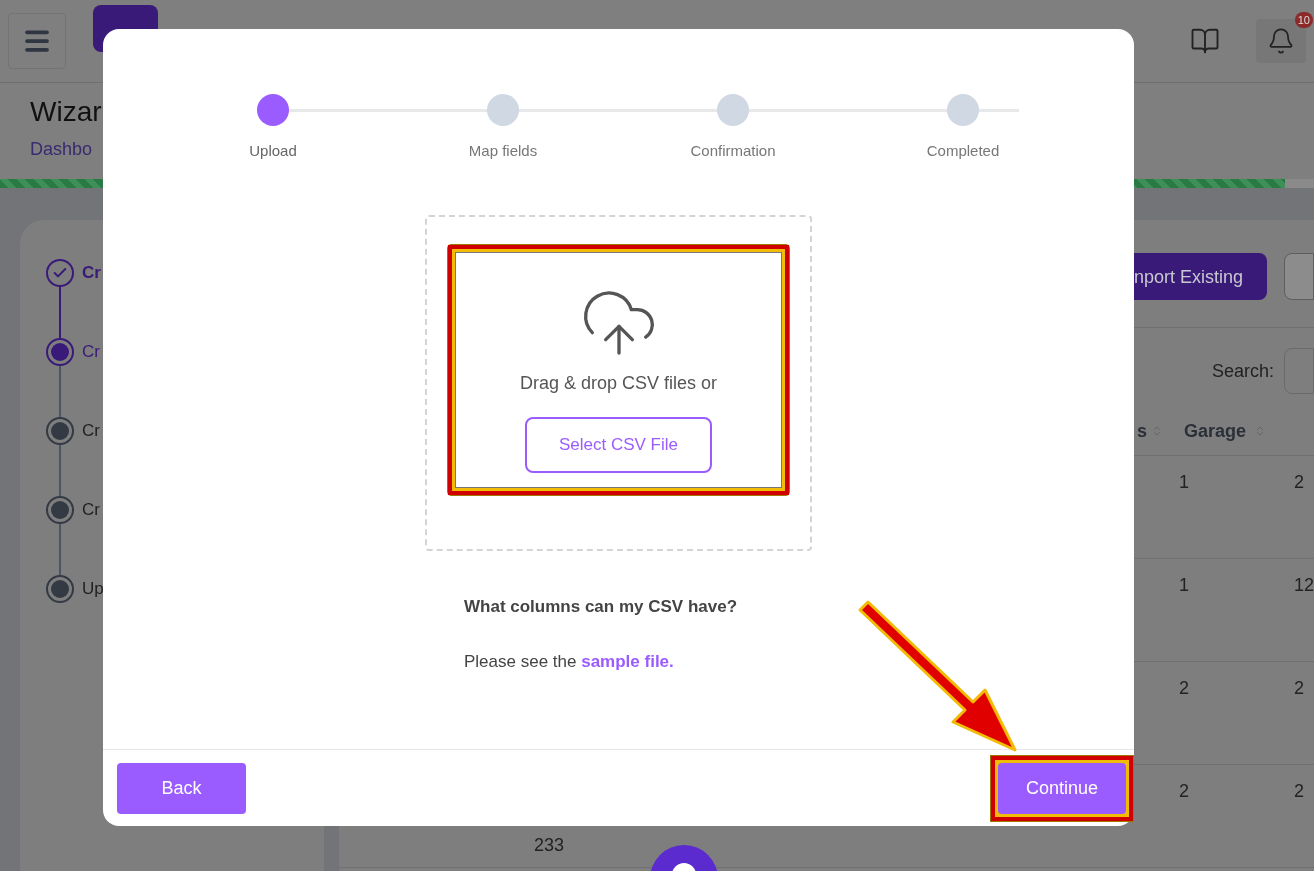 Image resolution: width=1314 pixels, height=871 pixels. Describe the element at coordinates (93, 589) in the screenshot. I see `step-label: Up` at that location.